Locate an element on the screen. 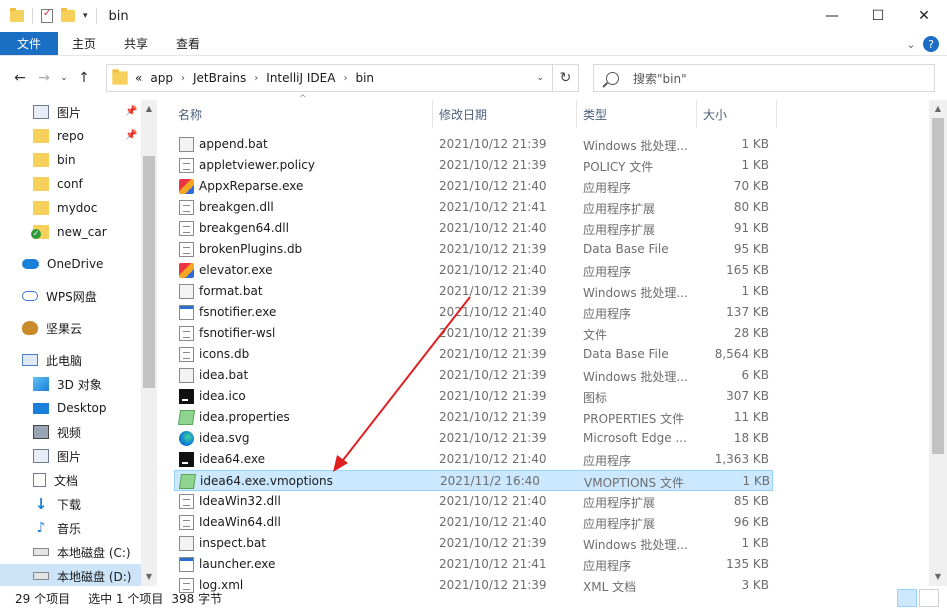  back-arrow-icon: ← is located at coordinates (20, 78).